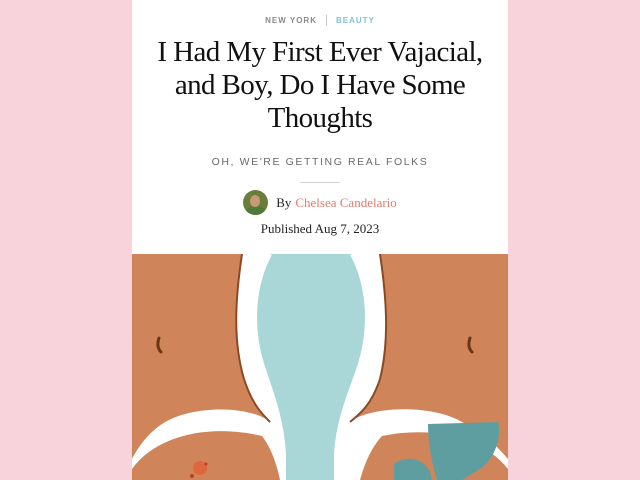  I want to click on author-avatar, so click(256, 202).